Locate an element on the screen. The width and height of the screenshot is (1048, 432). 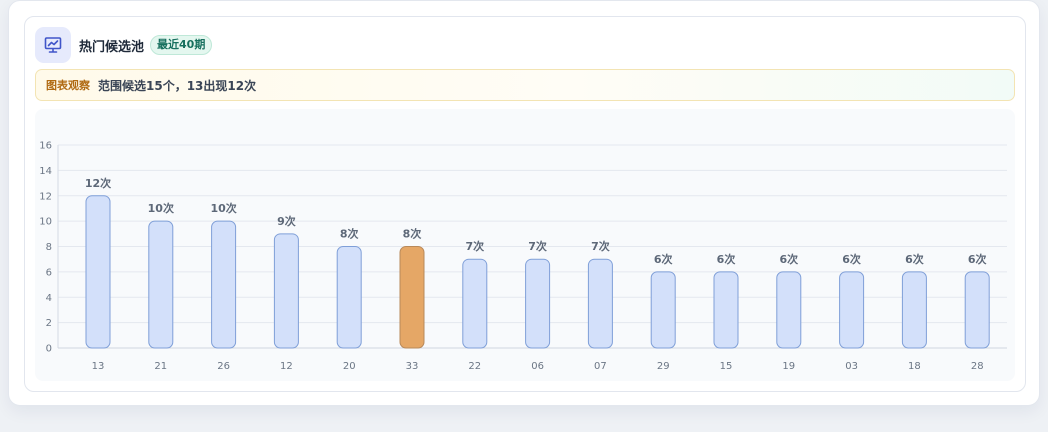
y-tick-label: 10 is located at coordinates (45, 222).